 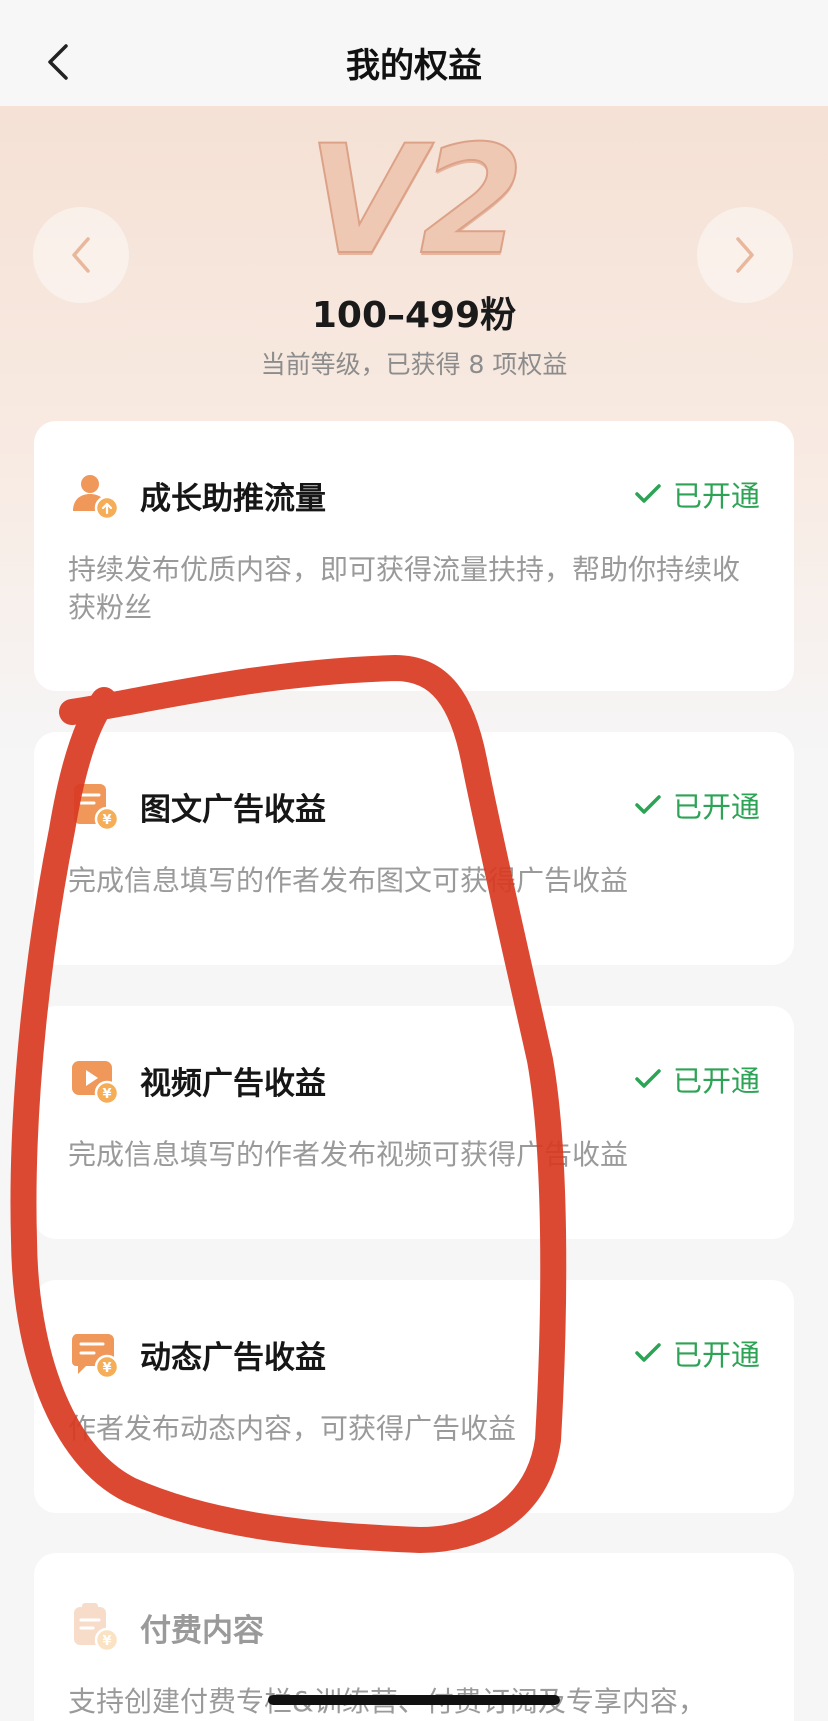 I want to click on article-ad-revenue-icon: ¥, so click(x=97, y=808).